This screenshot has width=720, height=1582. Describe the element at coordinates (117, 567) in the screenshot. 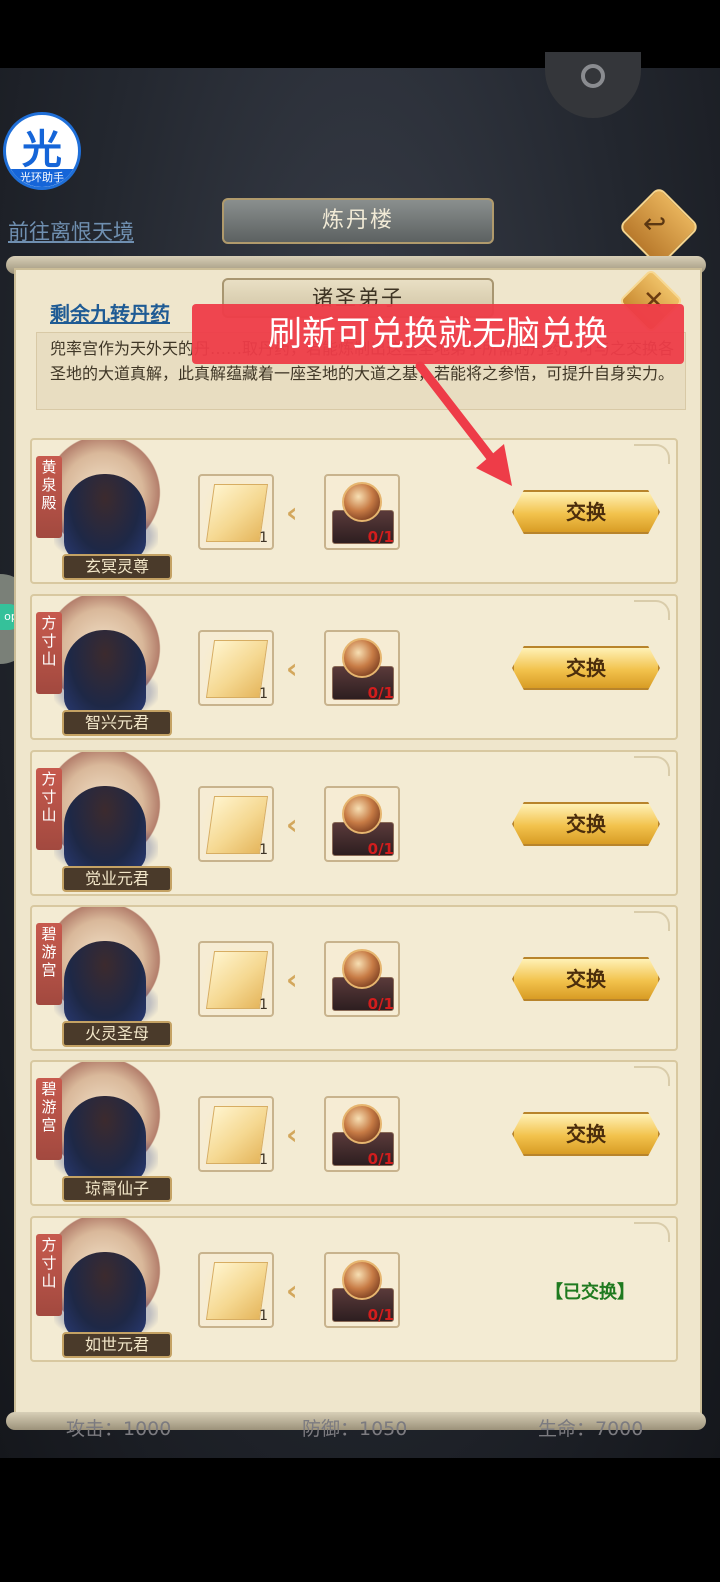

I see `character-name: 玄冥灵尊` at that location.